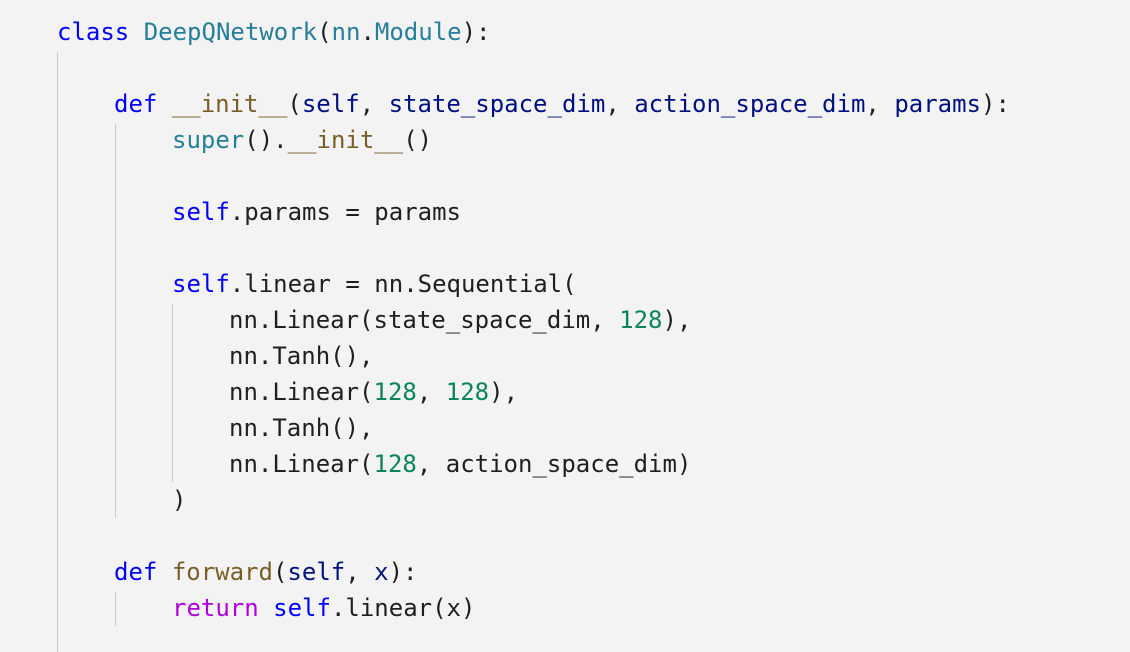 The height and width of the screenshot is (652, 1130). I want to click on code-token: Module, so click(418, 32).